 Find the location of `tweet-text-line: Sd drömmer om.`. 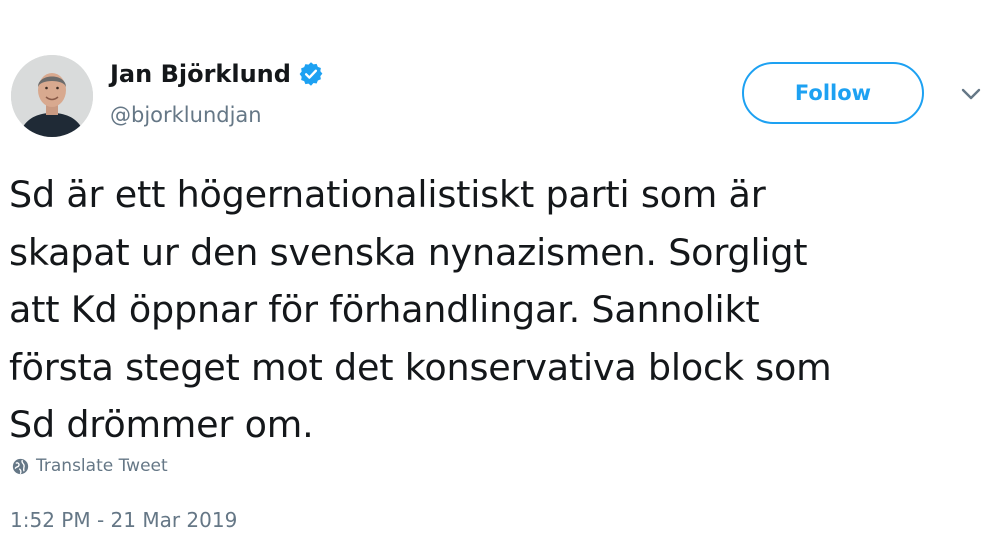

tweet-text-line: Sd drömmer om. is located at coordinates (161, 424).